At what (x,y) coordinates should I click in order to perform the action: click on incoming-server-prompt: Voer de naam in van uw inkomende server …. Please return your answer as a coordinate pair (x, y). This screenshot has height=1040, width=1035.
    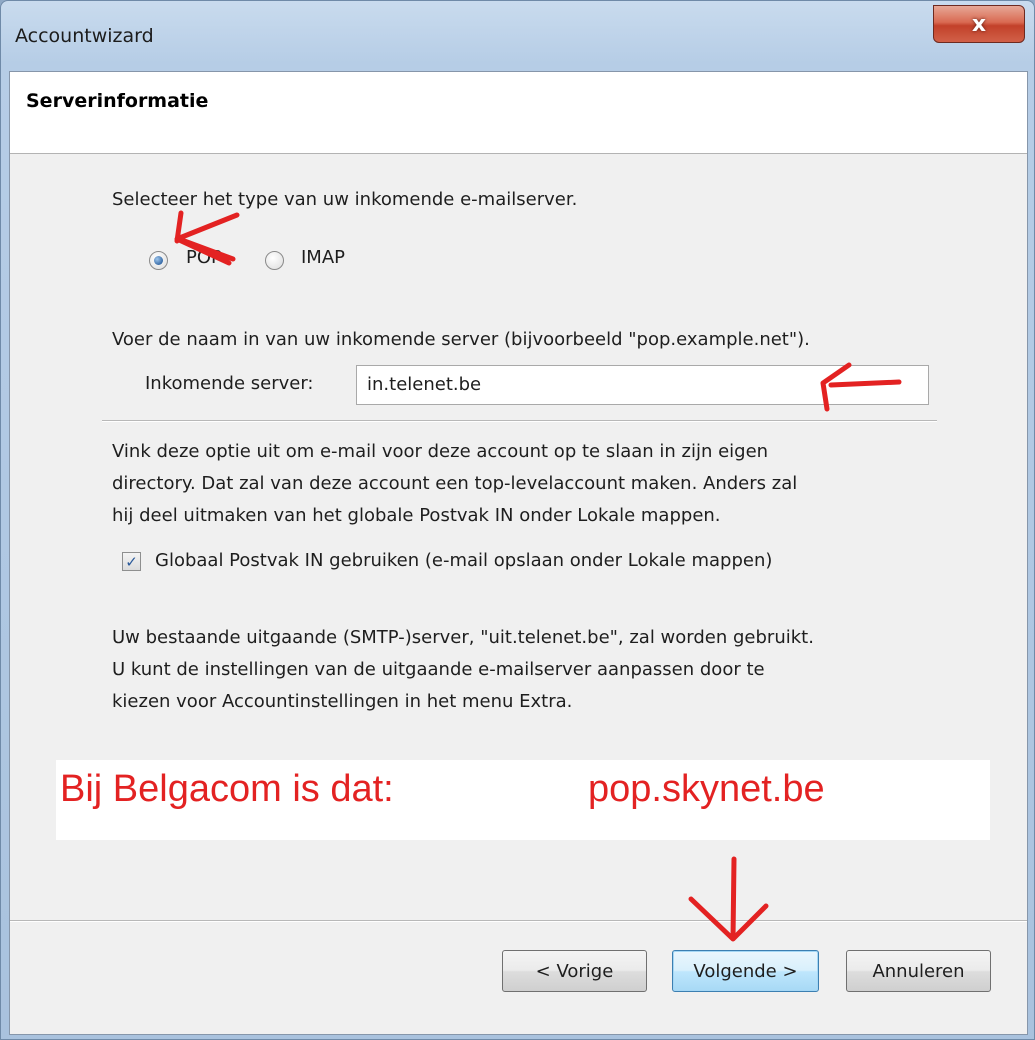
    Looking at the image, I should click on (461, 339).